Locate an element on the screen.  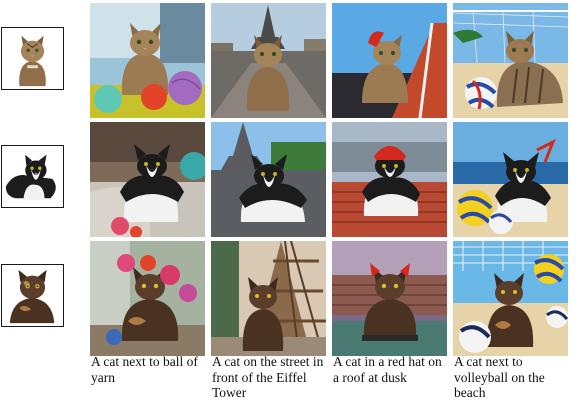
generated-image-r1-roof is located at coordinates (389, 60).